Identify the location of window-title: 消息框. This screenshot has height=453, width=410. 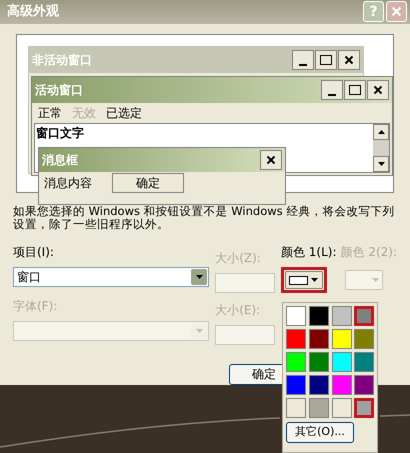
(60, 160).